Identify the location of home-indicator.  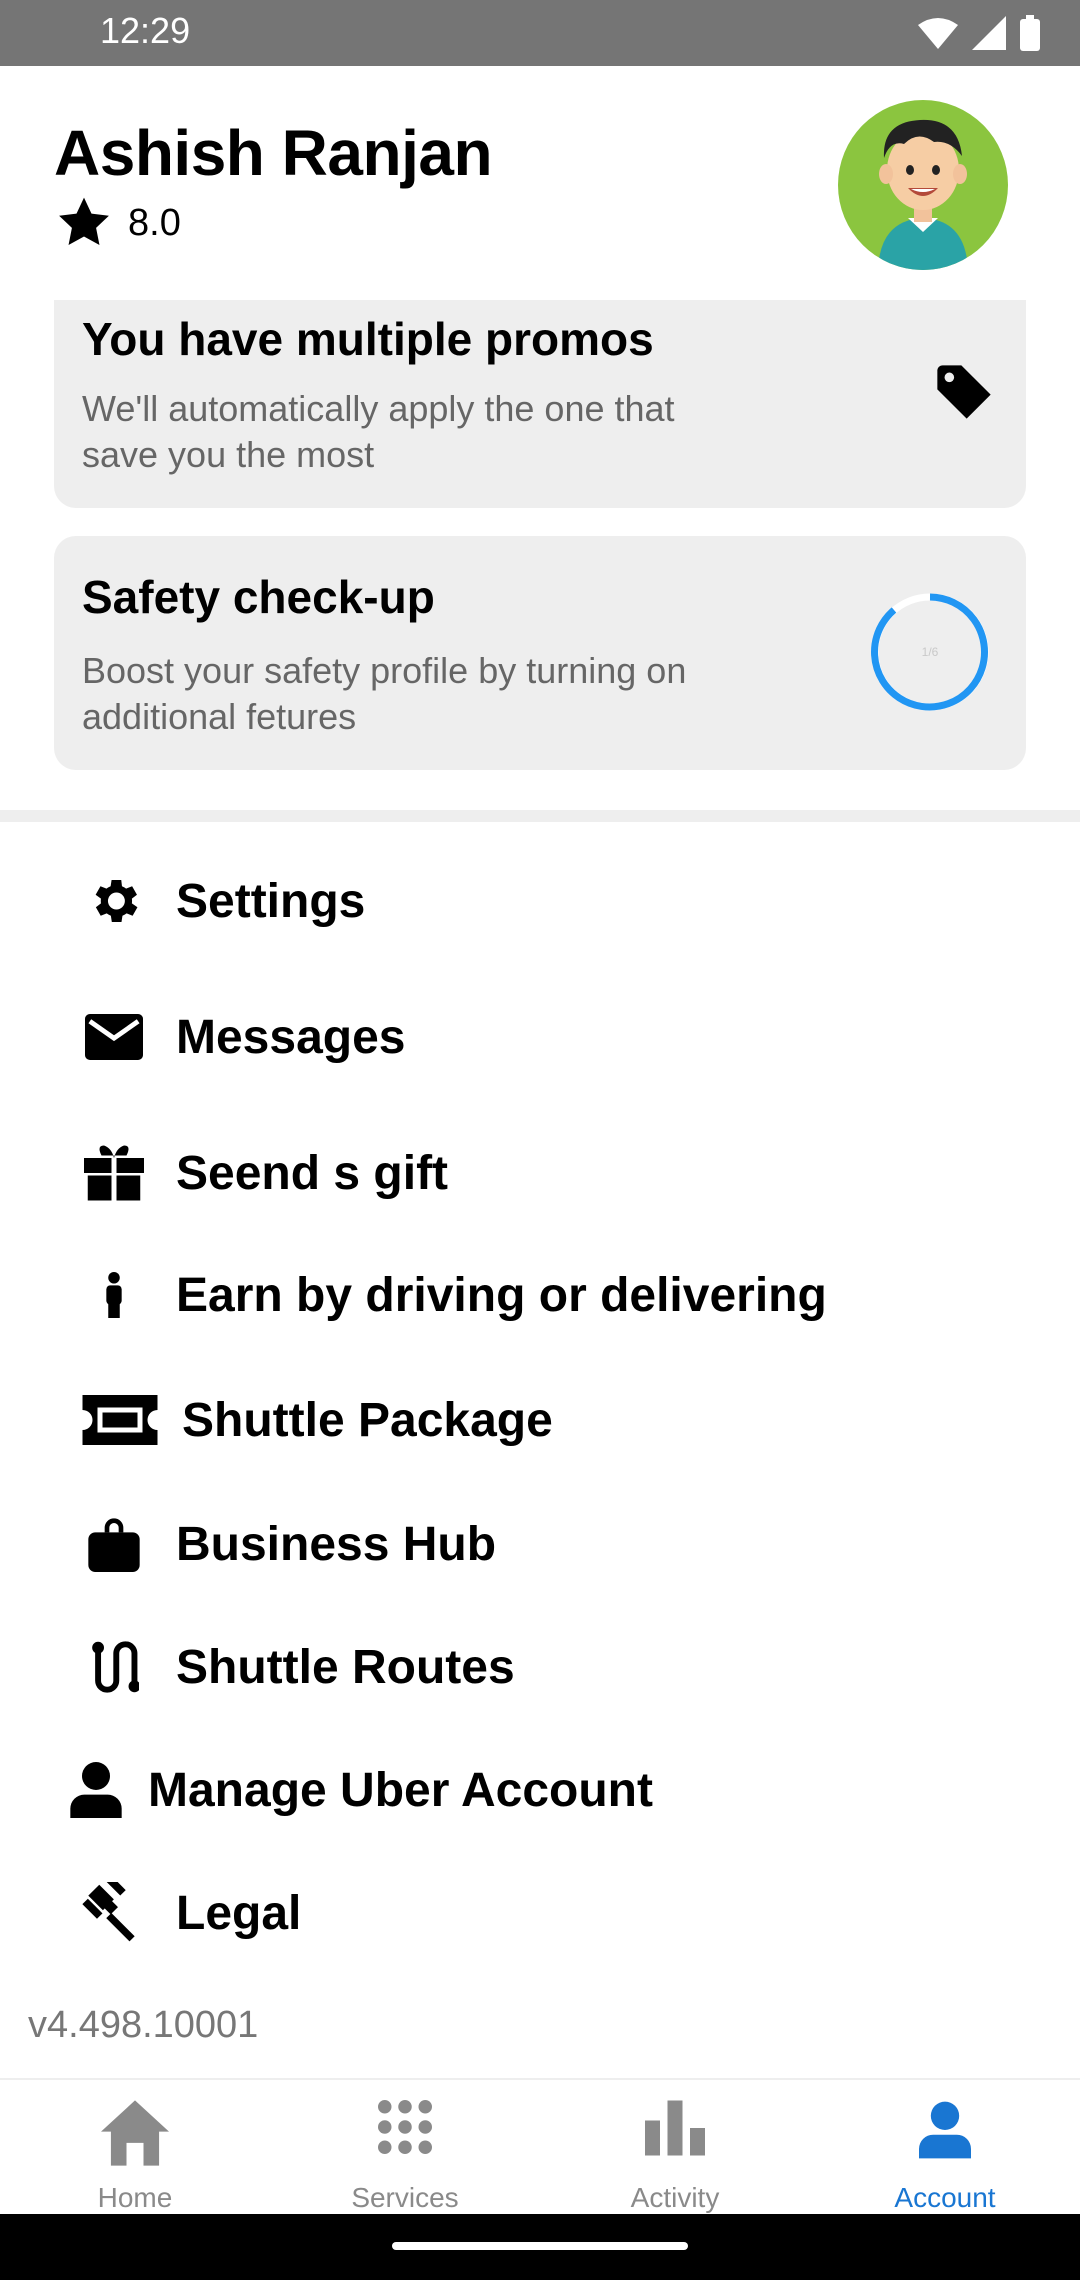
(540, 2246).